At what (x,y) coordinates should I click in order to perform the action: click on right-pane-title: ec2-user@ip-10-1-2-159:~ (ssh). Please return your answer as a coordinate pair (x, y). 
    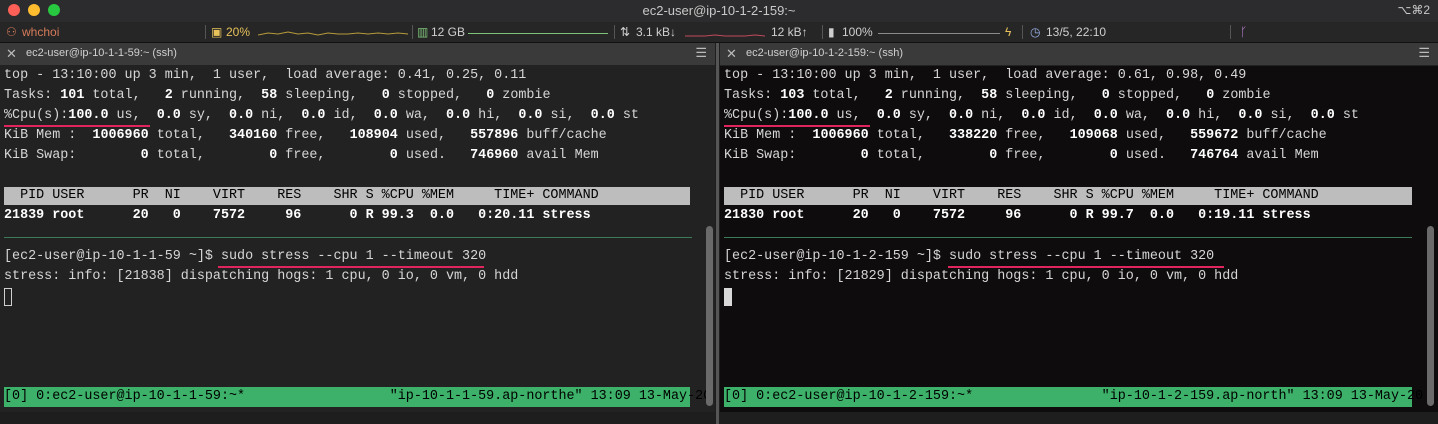
    Looking at the image, I should click on (824, 53).